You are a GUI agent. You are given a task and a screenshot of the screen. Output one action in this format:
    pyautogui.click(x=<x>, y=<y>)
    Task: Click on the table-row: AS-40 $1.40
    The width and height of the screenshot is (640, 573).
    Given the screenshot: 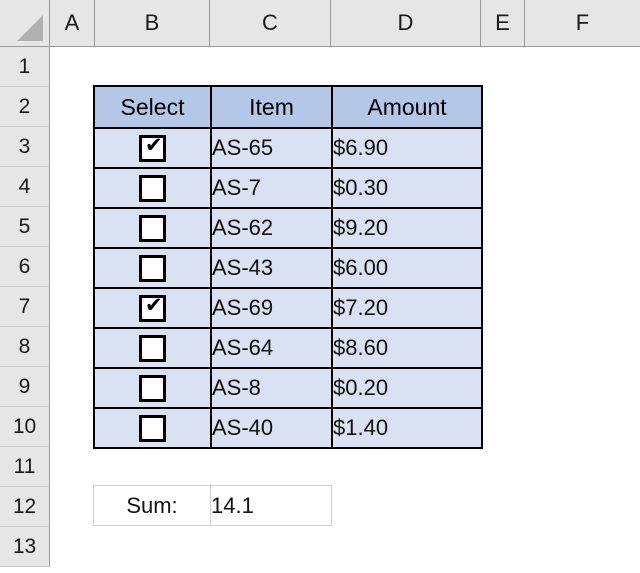 What is the action you would take?
    pyautogui.click(x=288, y=428)
    